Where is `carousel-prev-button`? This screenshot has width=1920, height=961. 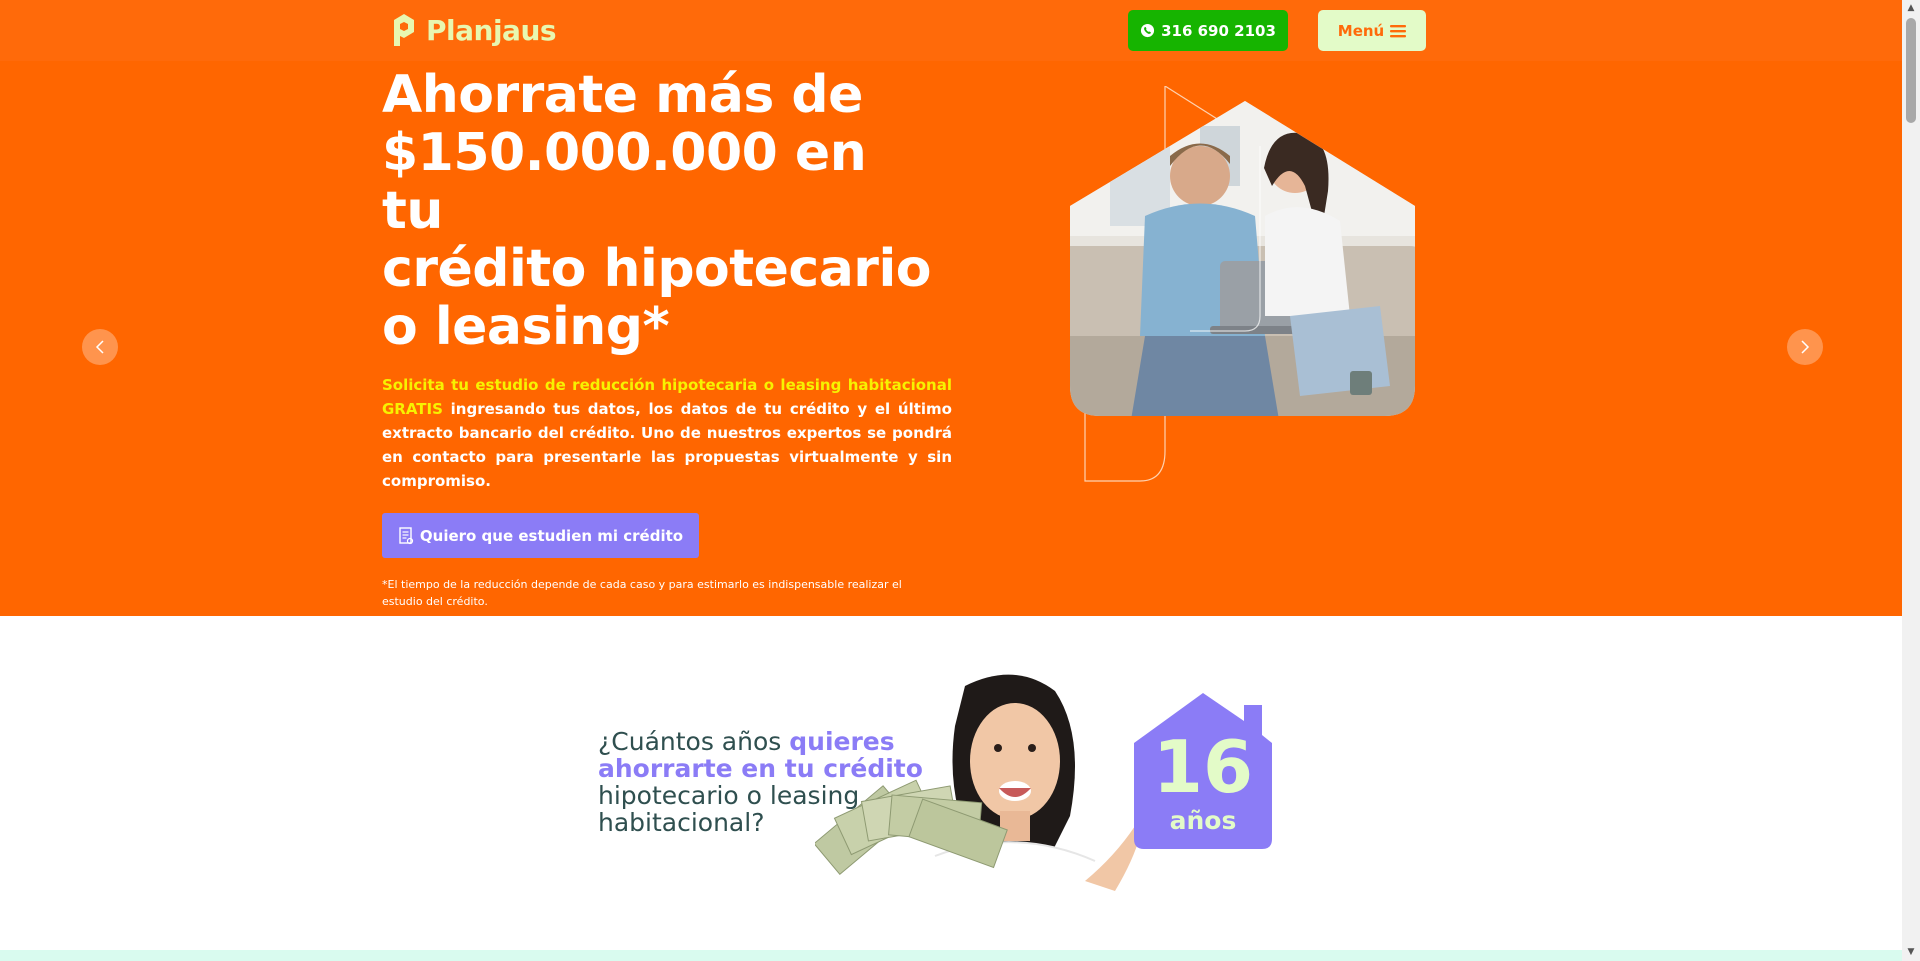 carousel-prev-button is located at coordinates (100, 347).